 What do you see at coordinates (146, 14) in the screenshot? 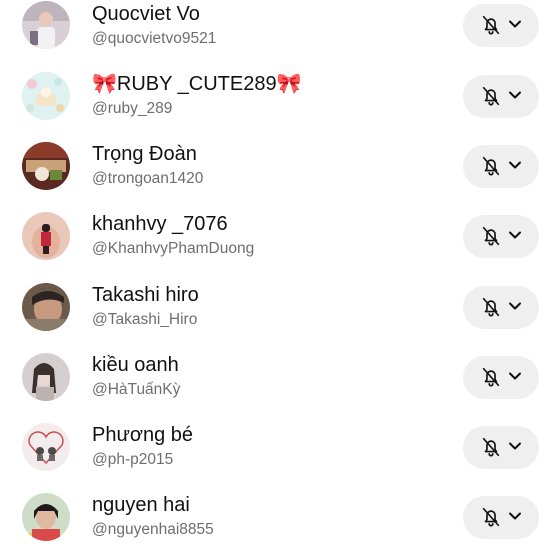
I see `account-name: Quocviet Vo` at bounding box center [146, 14].